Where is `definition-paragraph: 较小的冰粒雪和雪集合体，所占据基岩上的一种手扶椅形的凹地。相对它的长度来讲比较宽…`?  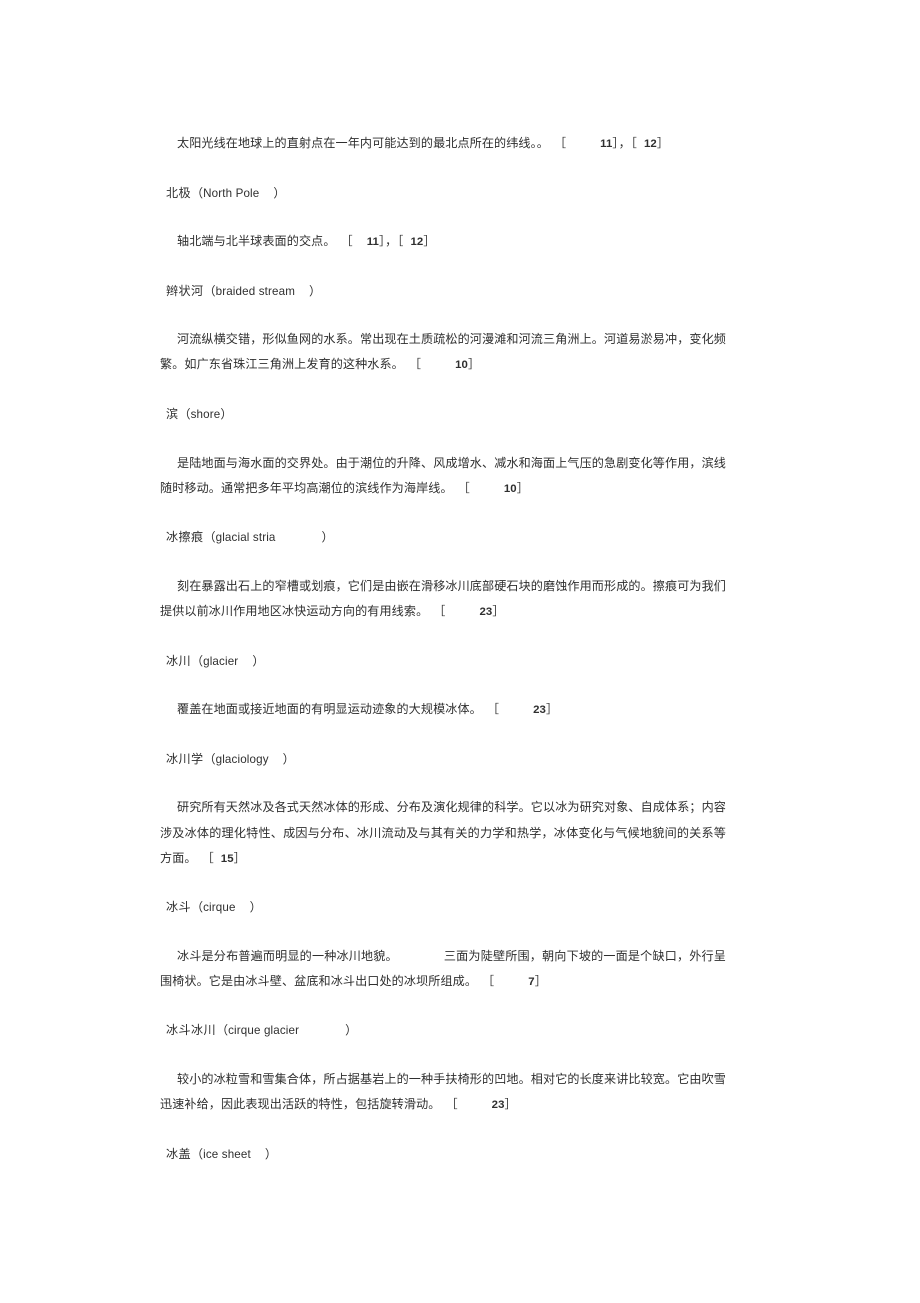 definition-paragraph: 较小的冰粒雪和雪集合体，所占据基岩上的一种手扶椅形的凹地。相对它的长度来讲比较宽… is located at coordinates (443, 1092).